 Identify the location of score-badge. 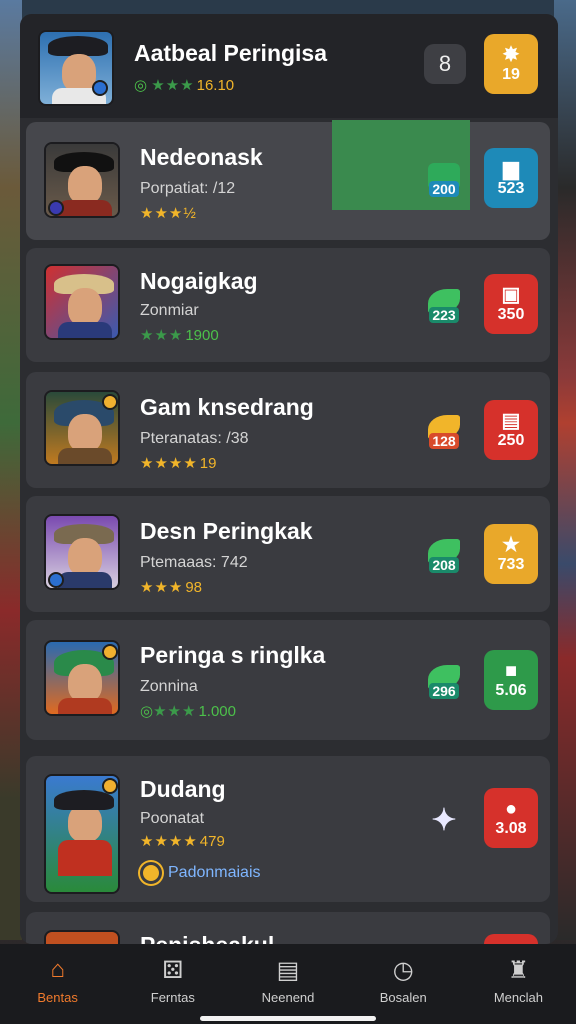
(511, 939).